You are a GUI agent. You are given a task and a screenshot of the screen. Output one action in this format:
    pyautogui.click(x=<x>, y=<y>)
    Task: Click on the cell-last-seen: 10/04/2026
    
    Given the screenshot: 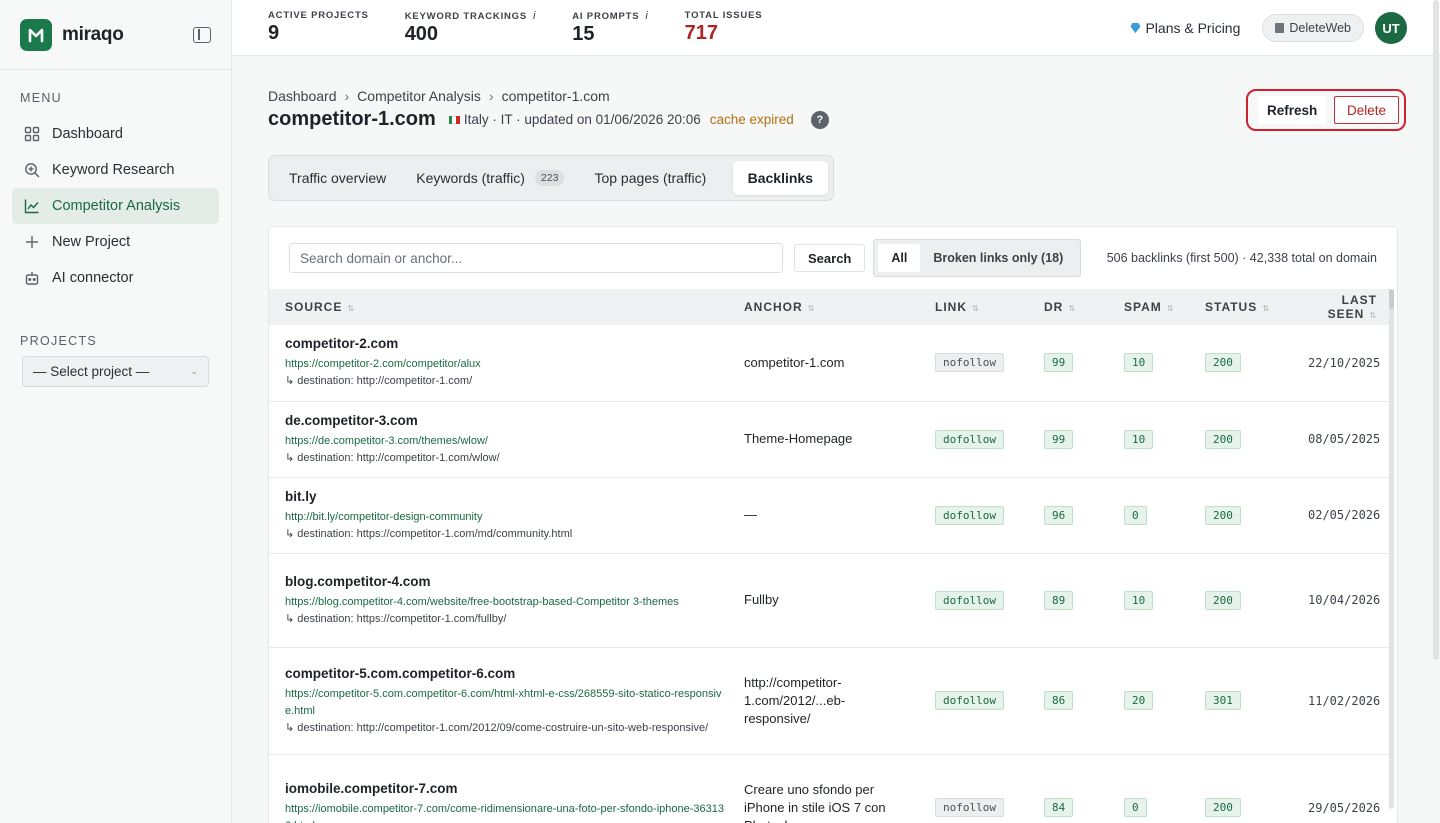 What is the action you would take?
    pyautogui.click(x=1341, y=600)
    